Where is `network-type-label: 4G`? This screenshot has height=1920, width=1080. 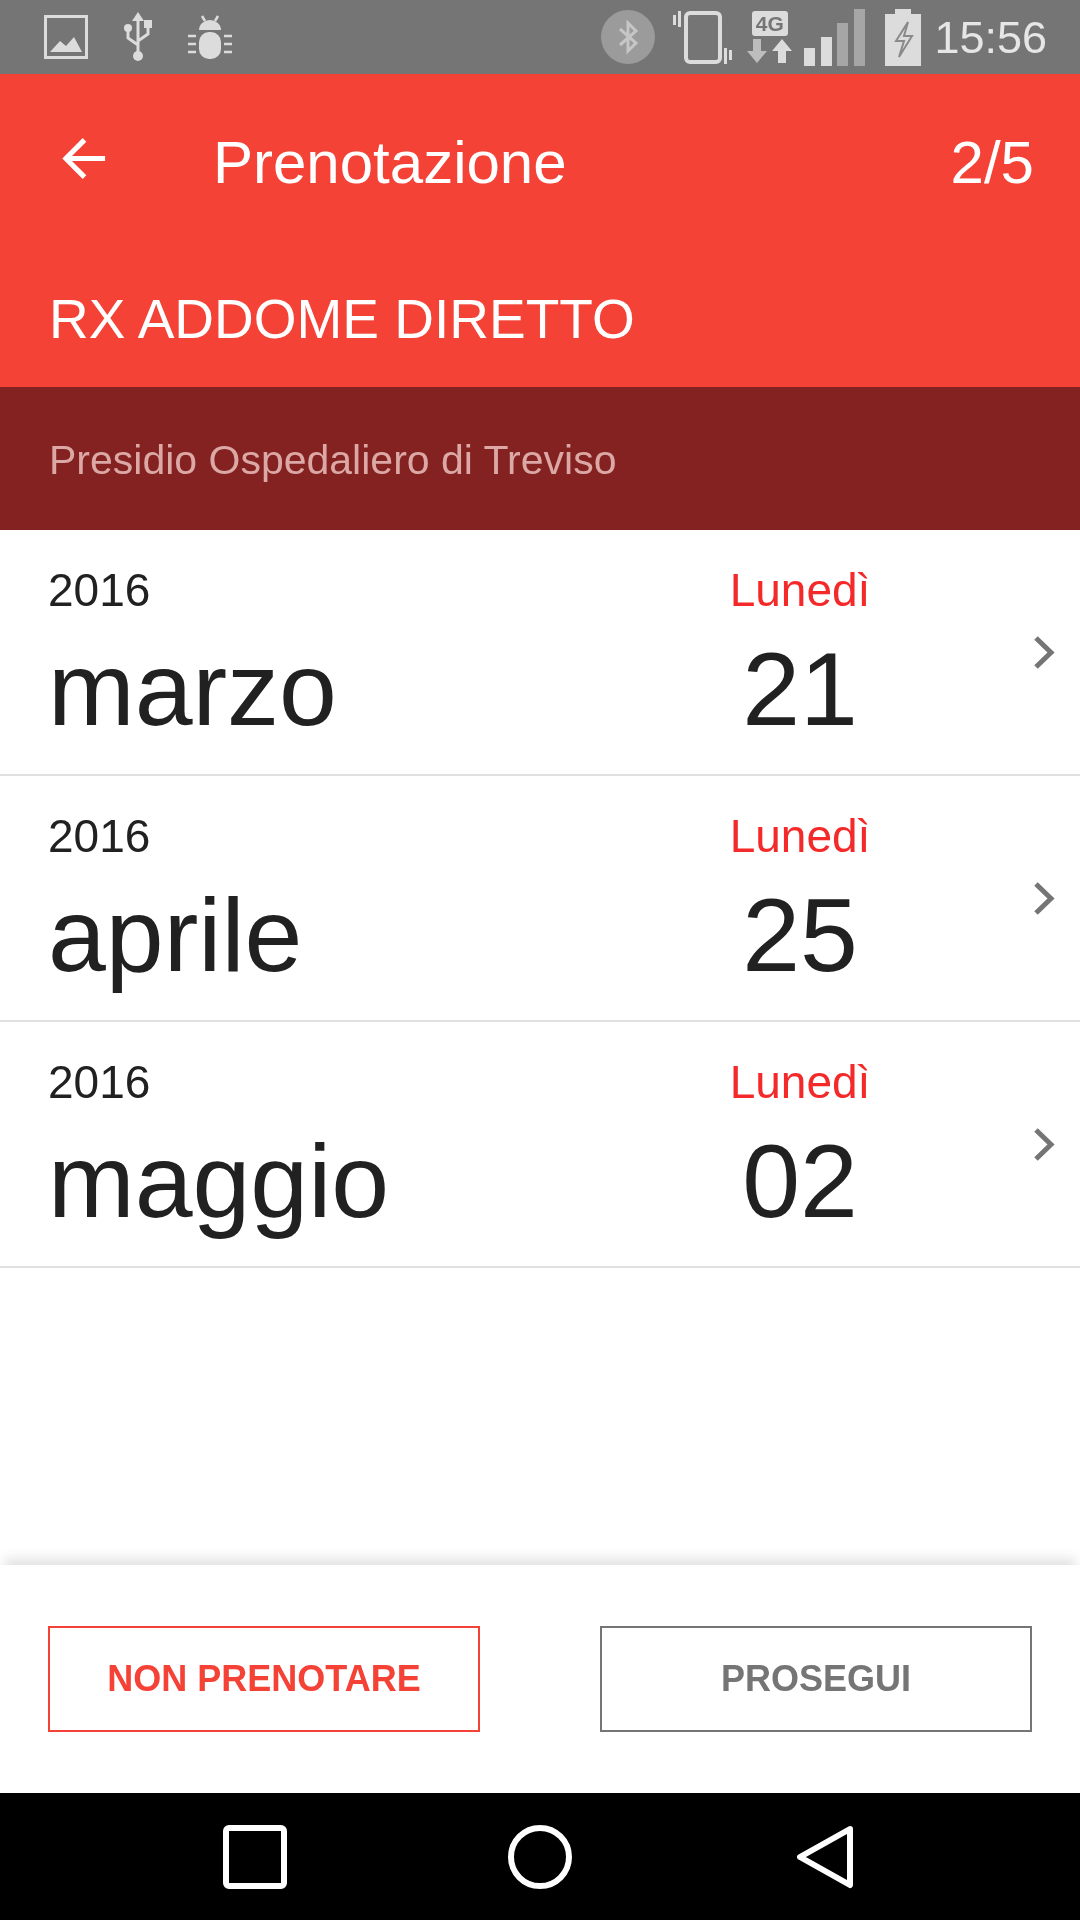
network-type-label: 4G is located at coordinates (769, 23).